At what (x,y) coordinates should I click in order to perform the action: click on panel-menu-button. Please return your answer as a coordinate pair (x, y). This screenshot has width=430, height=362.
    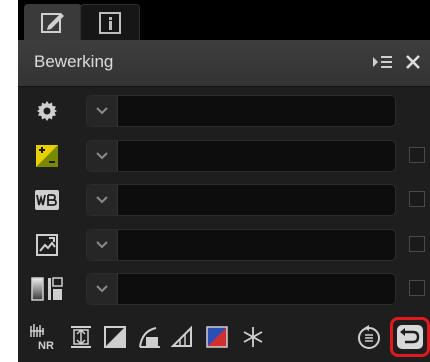
    Looking at the image, I should click on (383, 62).